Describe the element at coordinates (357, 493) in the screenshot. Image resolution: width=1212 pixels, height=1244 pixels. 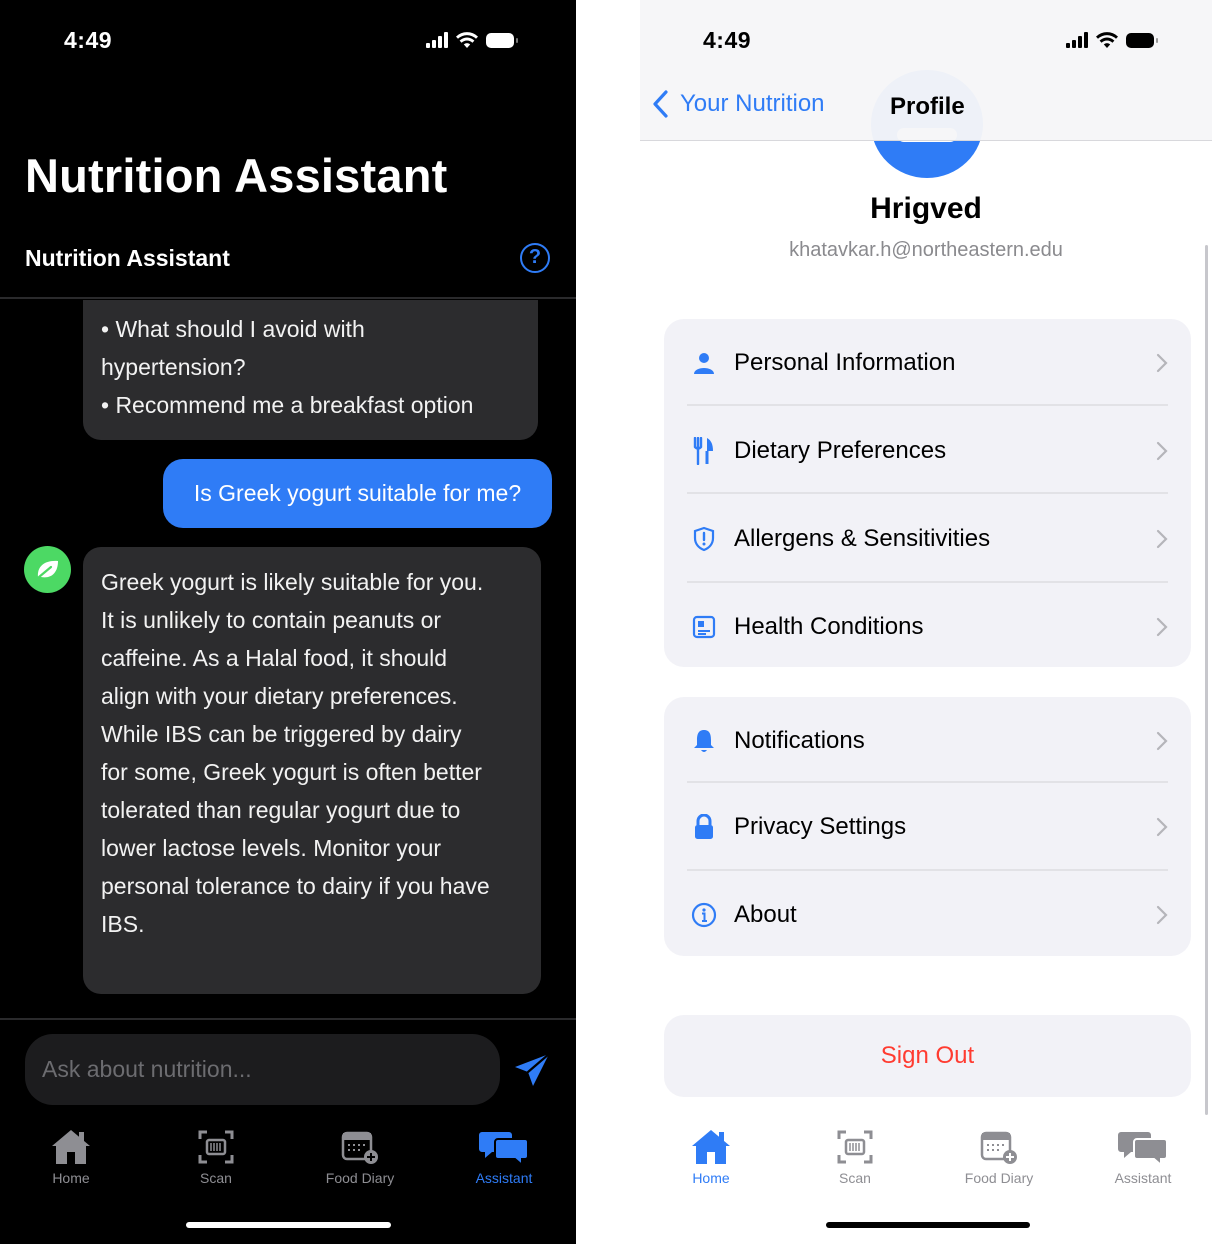
I see `user-message-bubble: Is Greek yogurt suitable for me?` at that location.